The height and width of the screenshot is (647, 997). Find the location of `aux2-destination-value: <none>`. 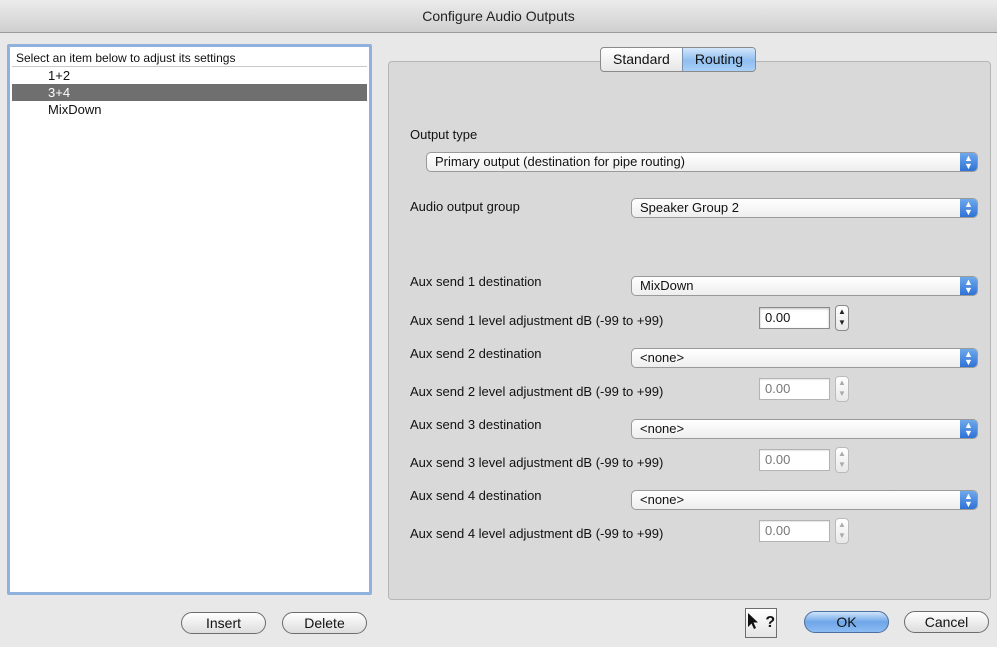

aux2-destination-value: <none> is located at coordinates (662, 357).